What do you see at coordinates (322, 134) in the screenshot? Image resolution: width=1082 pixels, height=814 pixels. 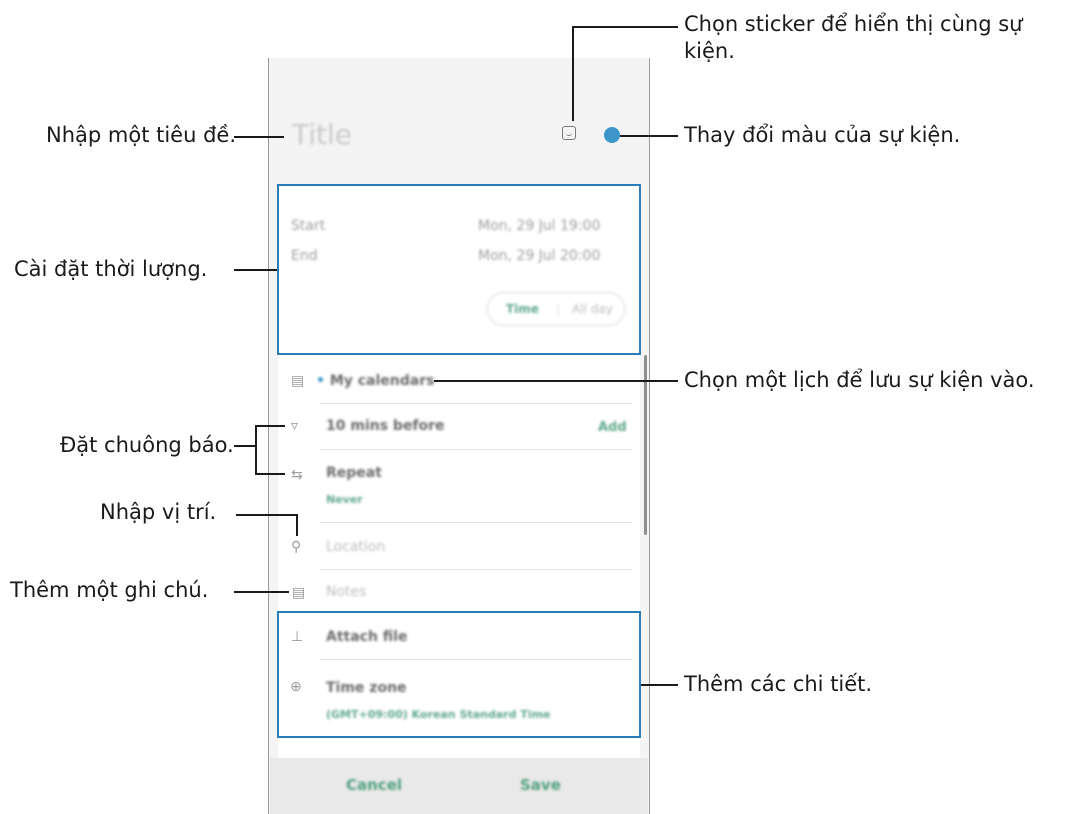 I see `title-input: Title` at bounding box center [322, 134].